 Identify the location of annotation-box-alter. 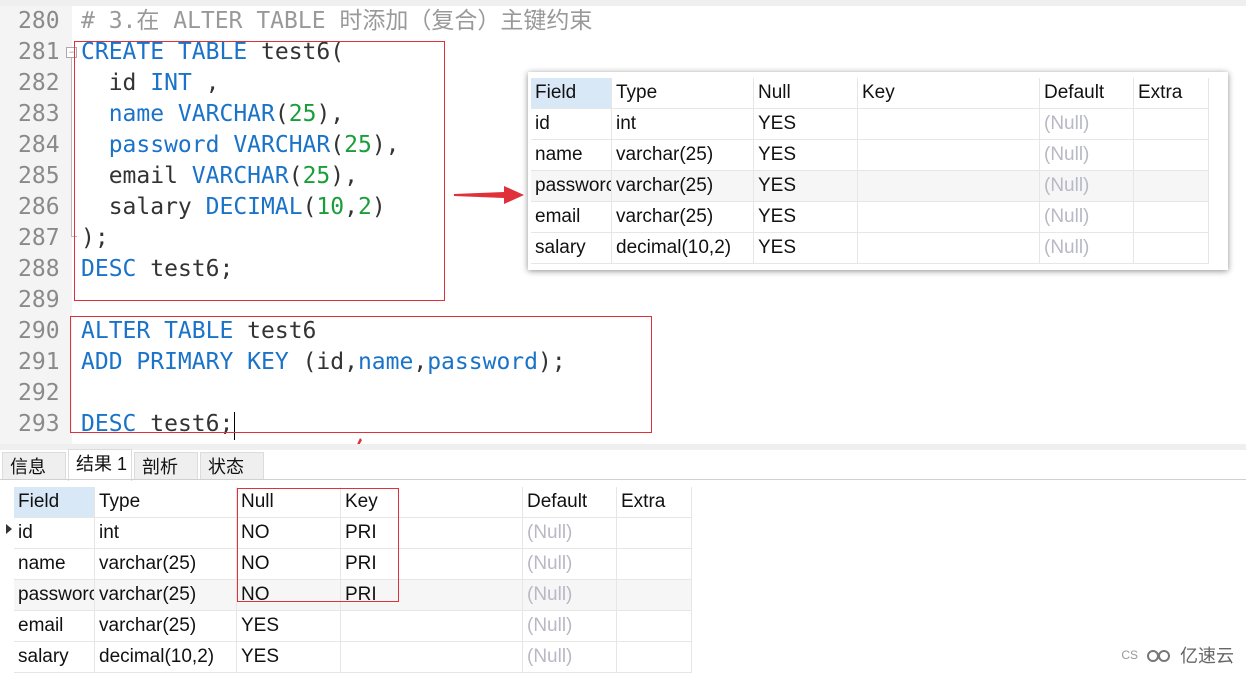
(361, 374).